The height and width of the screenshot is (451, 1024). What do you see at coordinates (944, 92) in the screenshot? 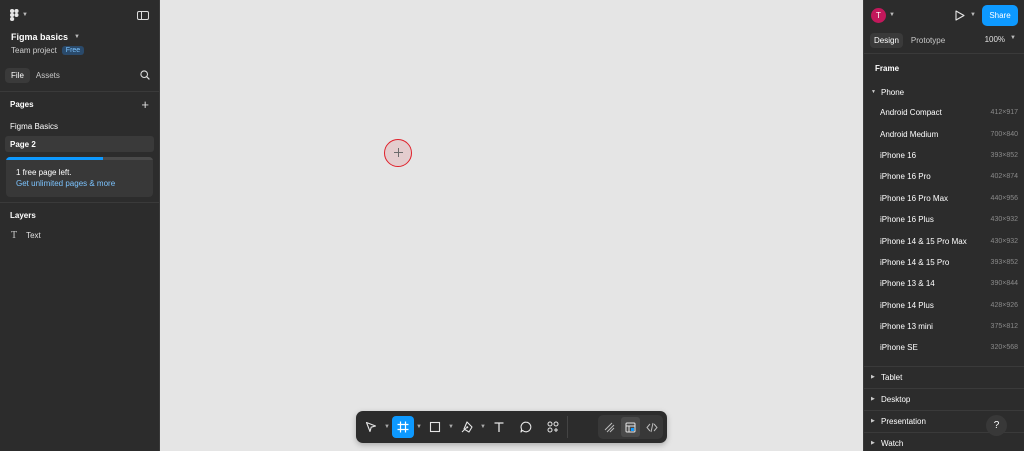
I see `group-phone: ▼ Phone` at bounding box center [944, 92].